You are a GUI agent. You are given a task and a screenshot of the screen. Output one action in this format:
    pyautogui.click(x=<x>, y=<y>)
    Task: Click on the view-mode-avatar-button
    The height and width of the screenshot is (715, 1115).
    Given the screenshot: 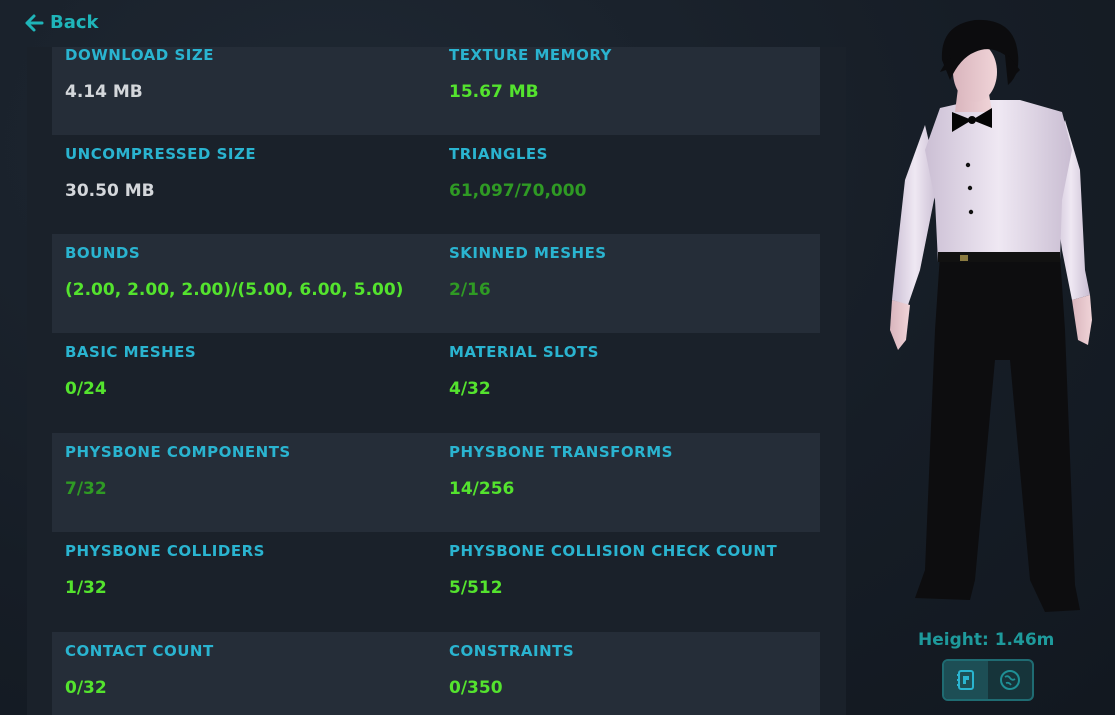 What is the action you would take?
    pyautogui.click(x=966, y=680)
    